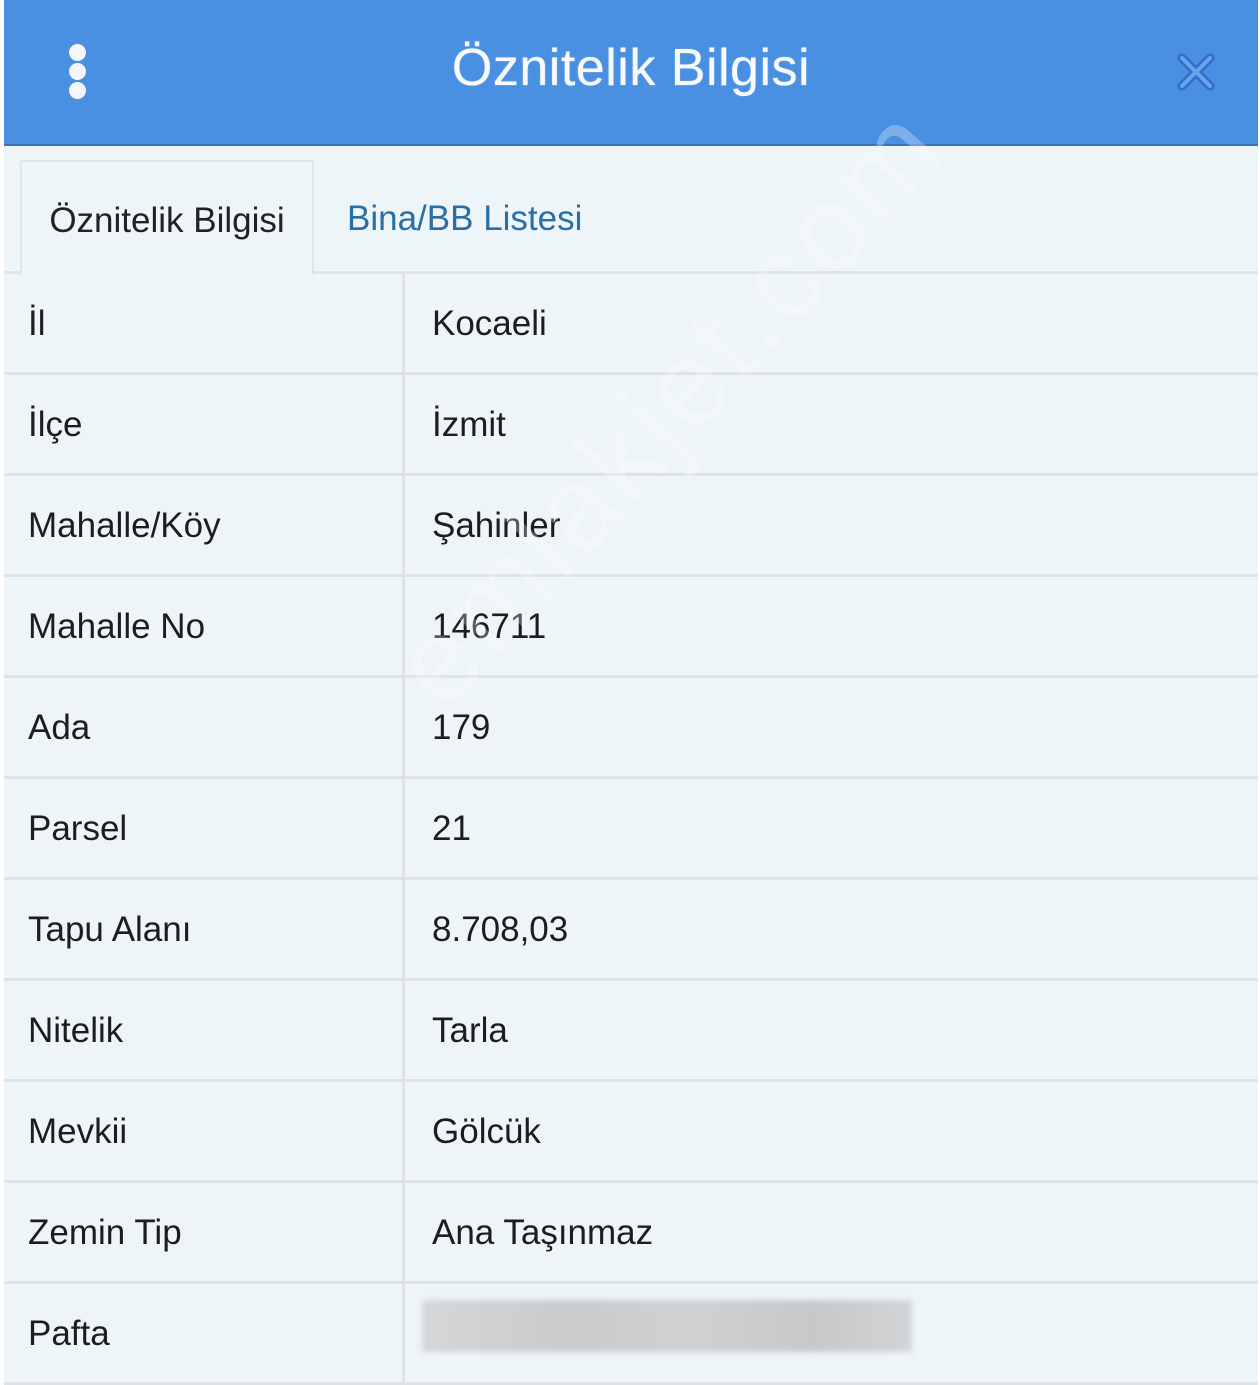 This screenshot has height=1385, width=1260. Describe the element at coordinates (461, 727) in the screenshot. I see `row-value: 179` at that location.